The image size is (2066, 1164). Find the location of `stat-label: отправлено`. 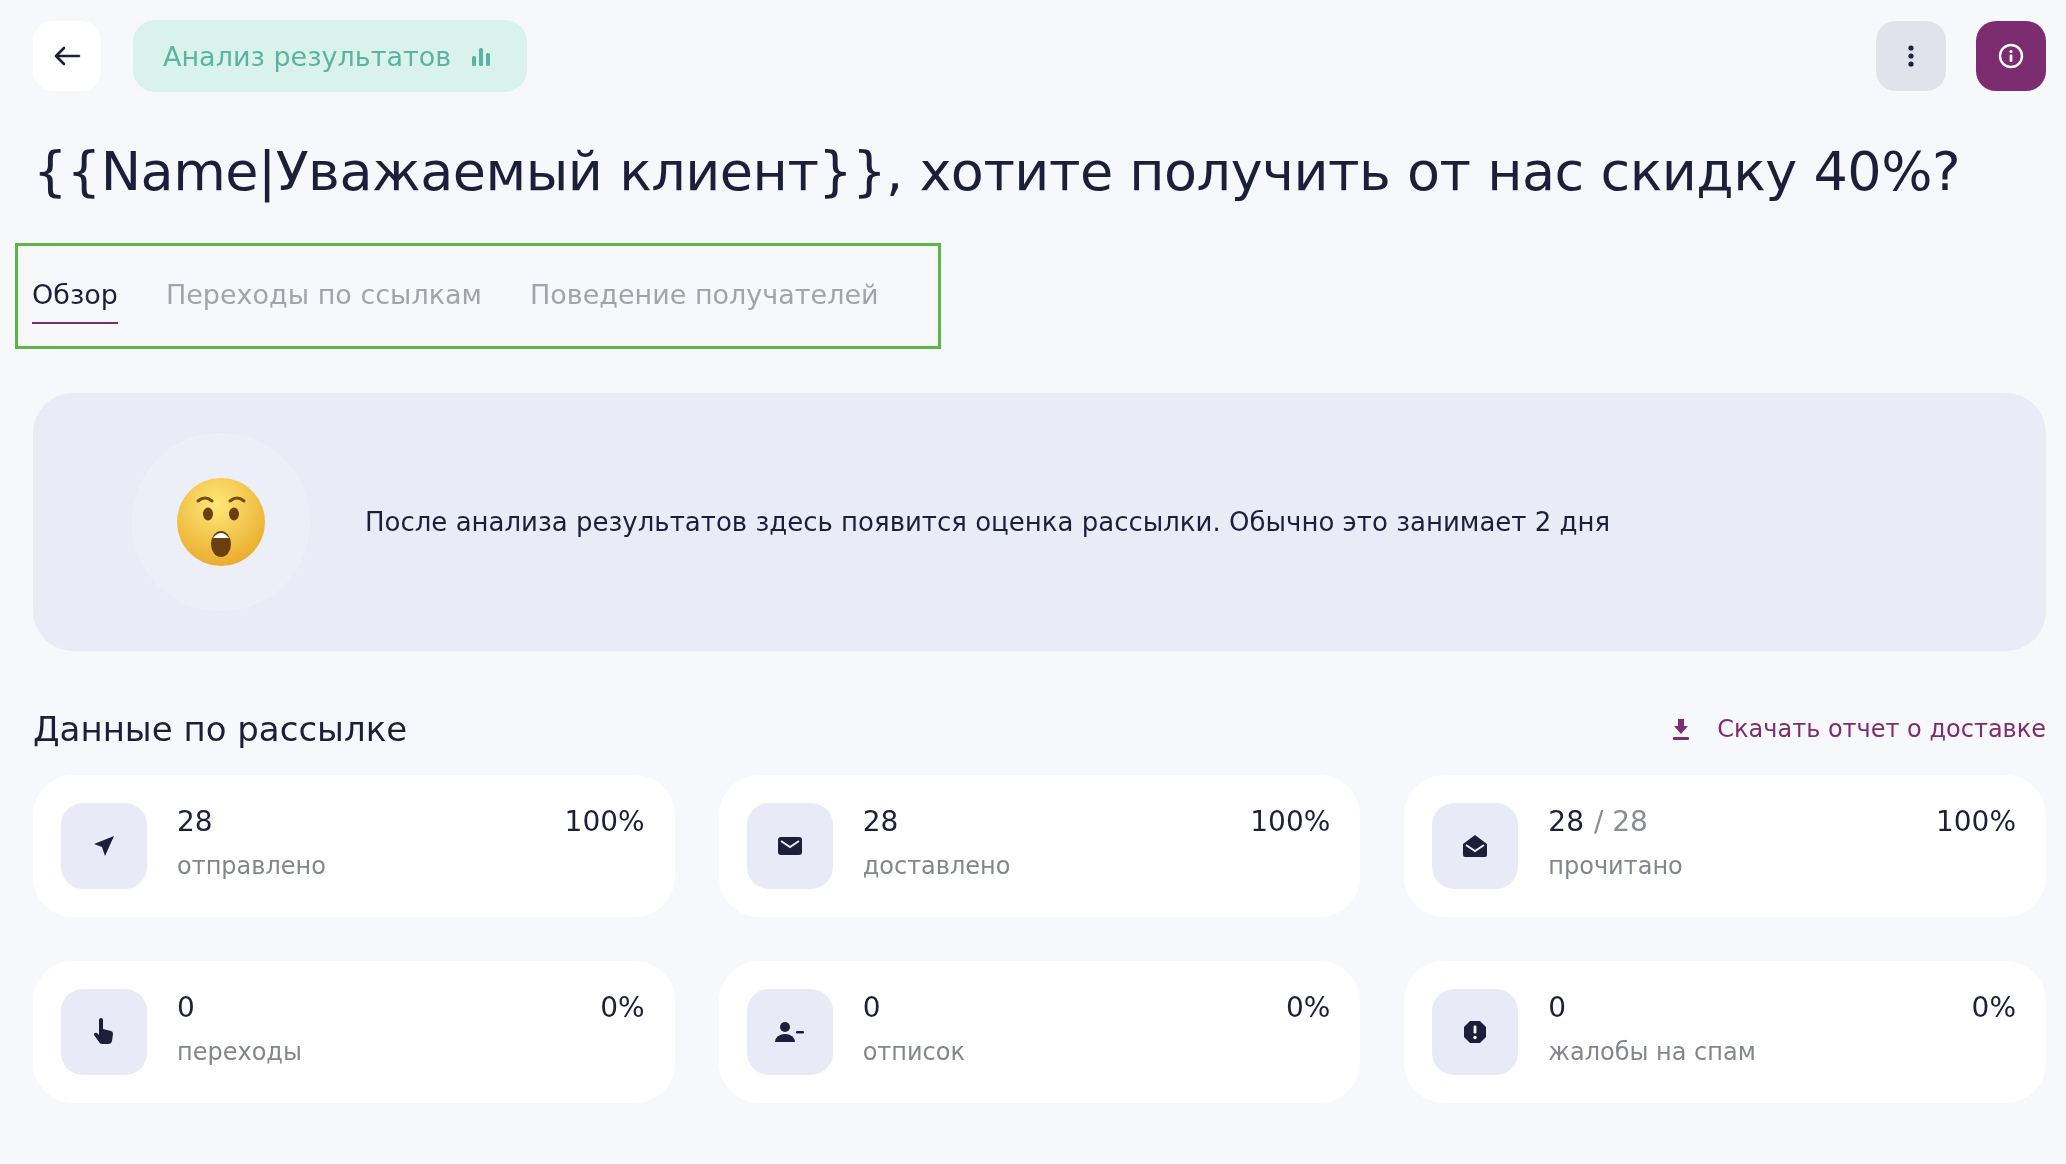

stat-label: отправлено is located at coordinates (252, 866).